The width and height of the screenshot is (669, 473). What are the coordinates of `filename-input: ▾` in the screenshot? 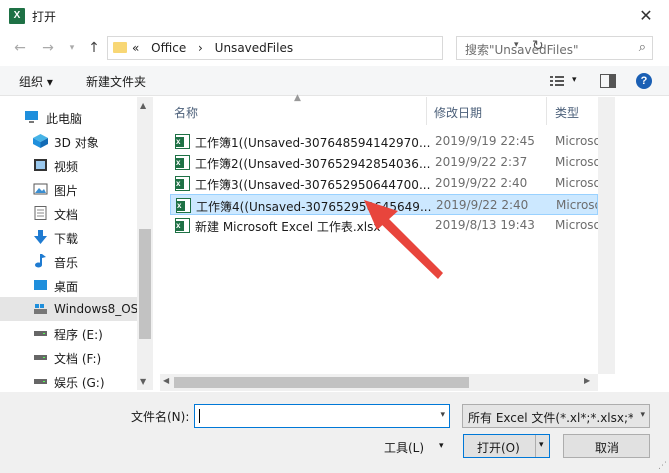 It's located at (322, 416).